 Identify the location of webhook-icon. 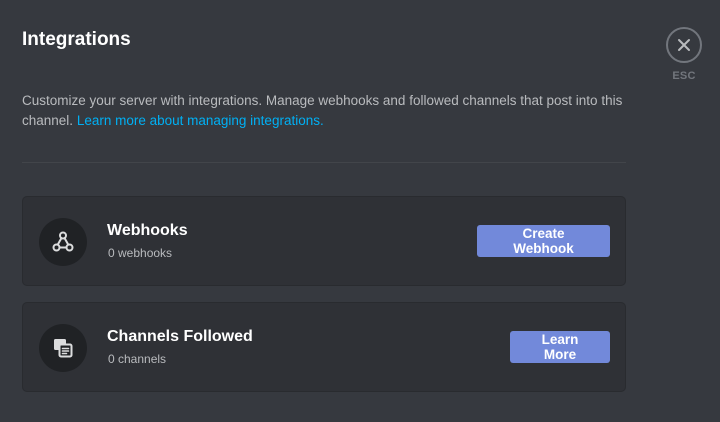
(63, 241).